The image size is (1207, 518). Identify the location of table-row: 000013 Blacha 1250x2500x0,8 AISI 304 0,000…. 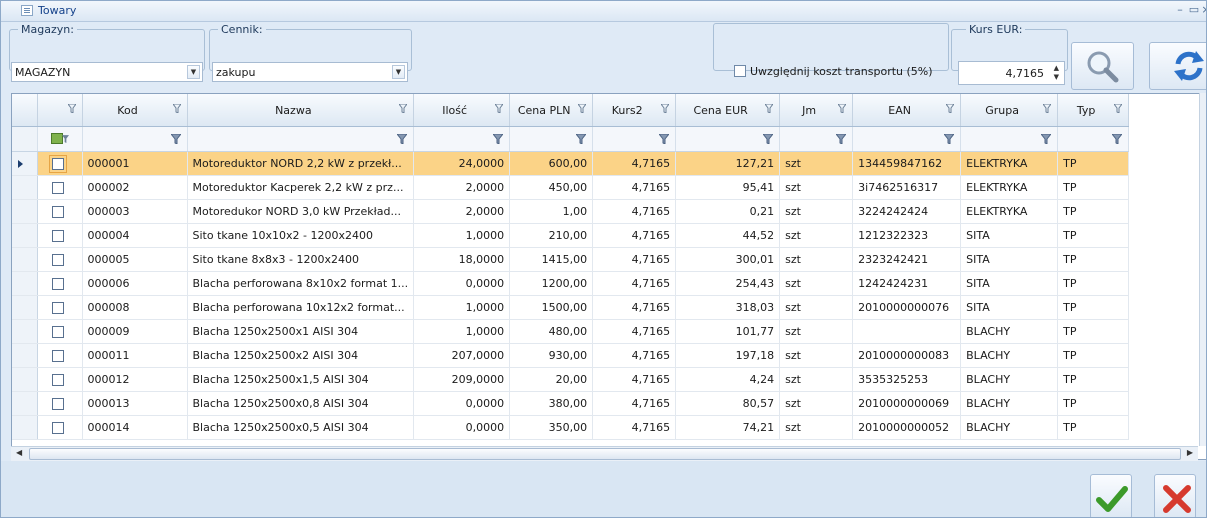
(571, 403).